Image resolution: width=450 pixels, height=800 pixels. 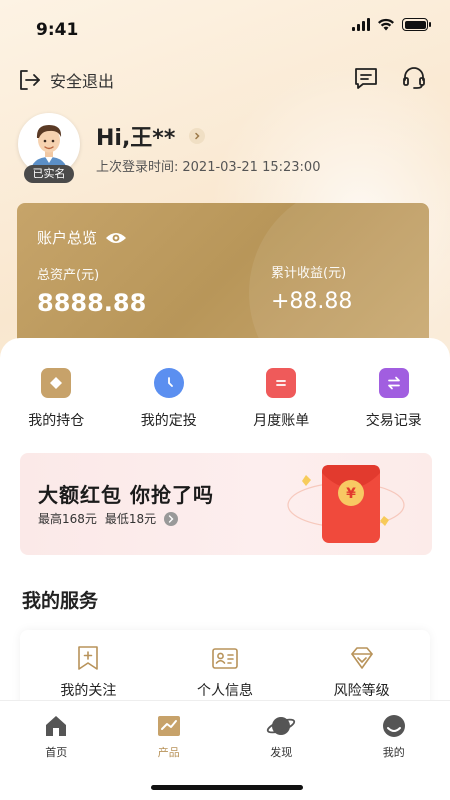 I want to click on headset-icon, so click(x=414, y=78).